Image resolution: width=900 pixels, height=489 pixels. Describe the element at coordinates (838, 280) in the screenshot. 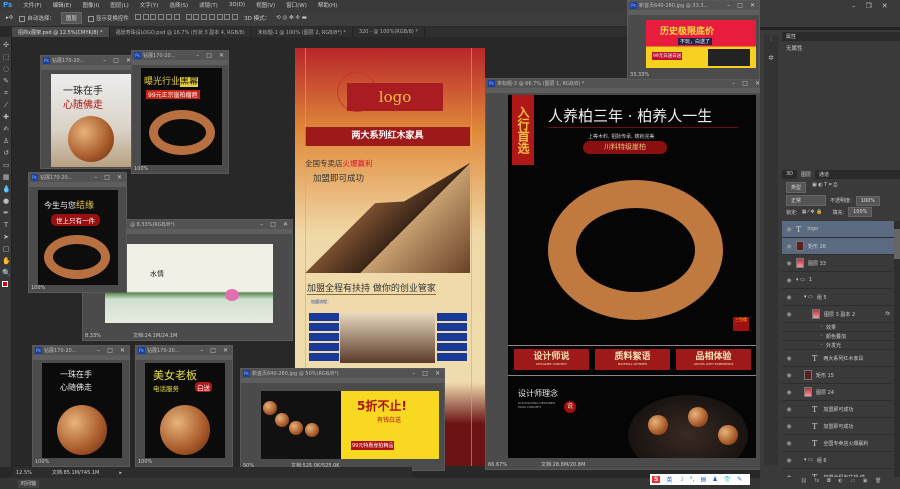

I see `layer-row: ◉ ▾ ▭ 1` at that location.